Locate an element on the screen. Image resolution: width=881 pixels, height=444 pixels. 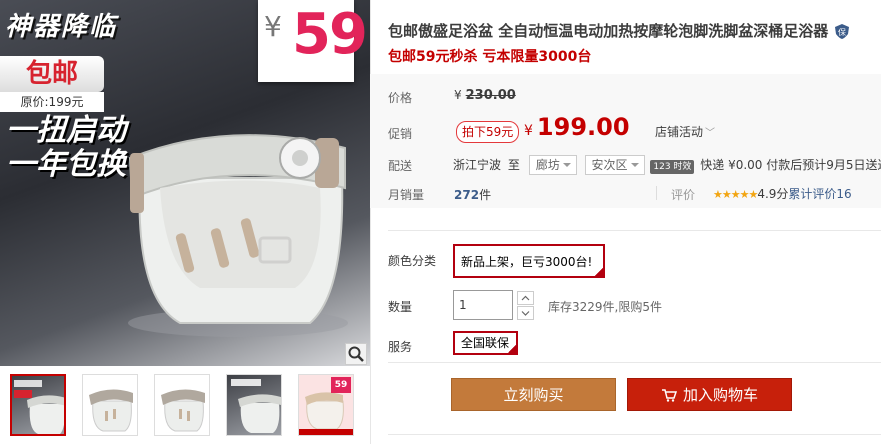
zoom-button is located at coordinates (356, 354).